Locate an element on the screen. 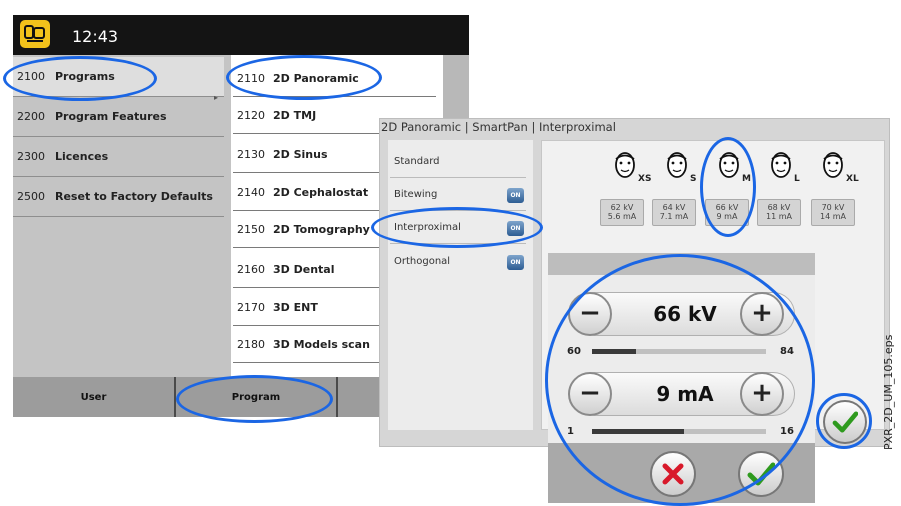 The image size is (901, 506). kv-decrease-button: − is located at coordinates (590, 314).